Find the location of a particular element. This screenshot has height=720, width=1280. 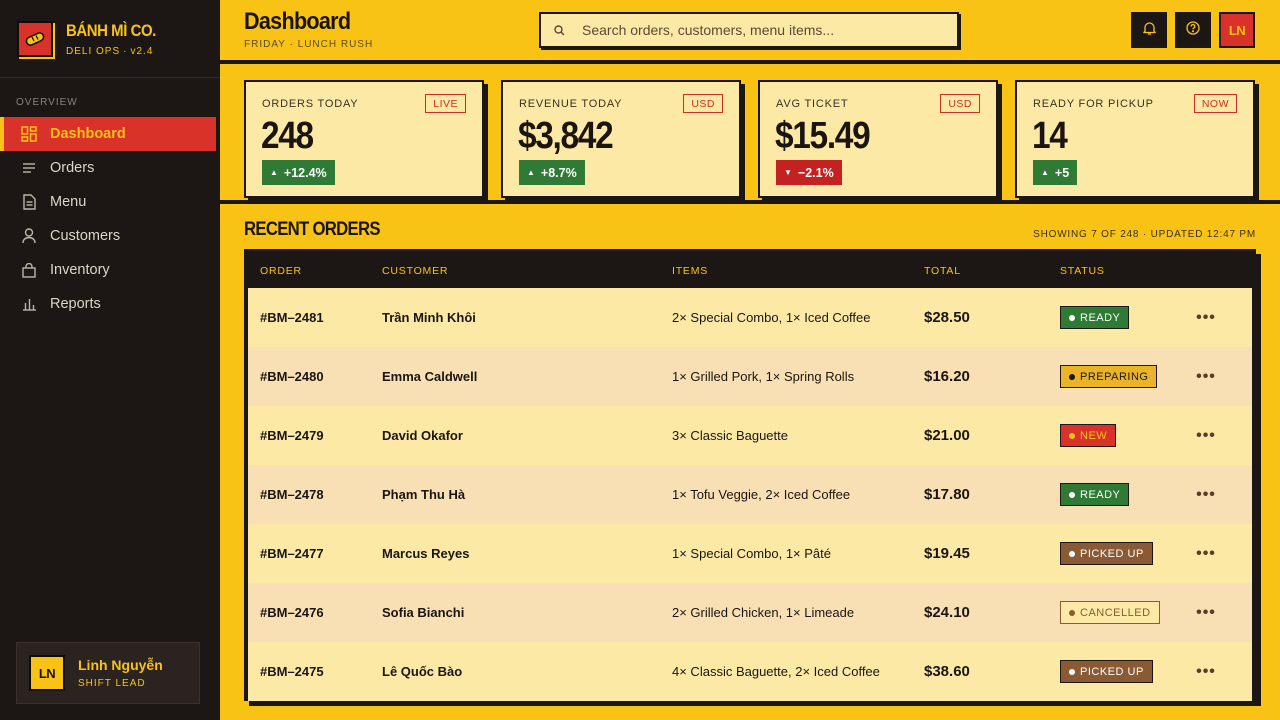

user-card: LN Linh Nguyễn SHIFT LEAD is located at coordinates (108, 673).